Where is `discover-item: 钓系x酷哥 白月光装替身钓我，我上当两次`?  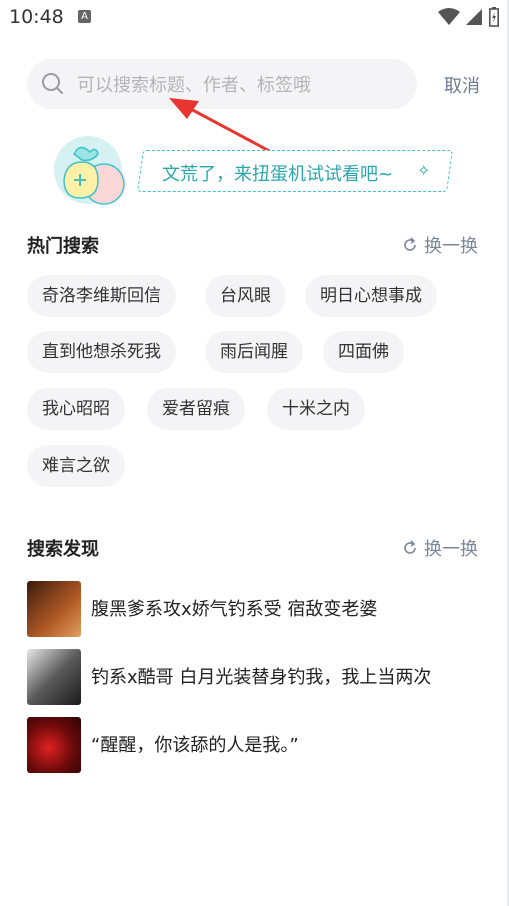
discover-item: 钓系x酷哥 白月光装替身钓我，我上当两次 is located at coordinates (262, 677).